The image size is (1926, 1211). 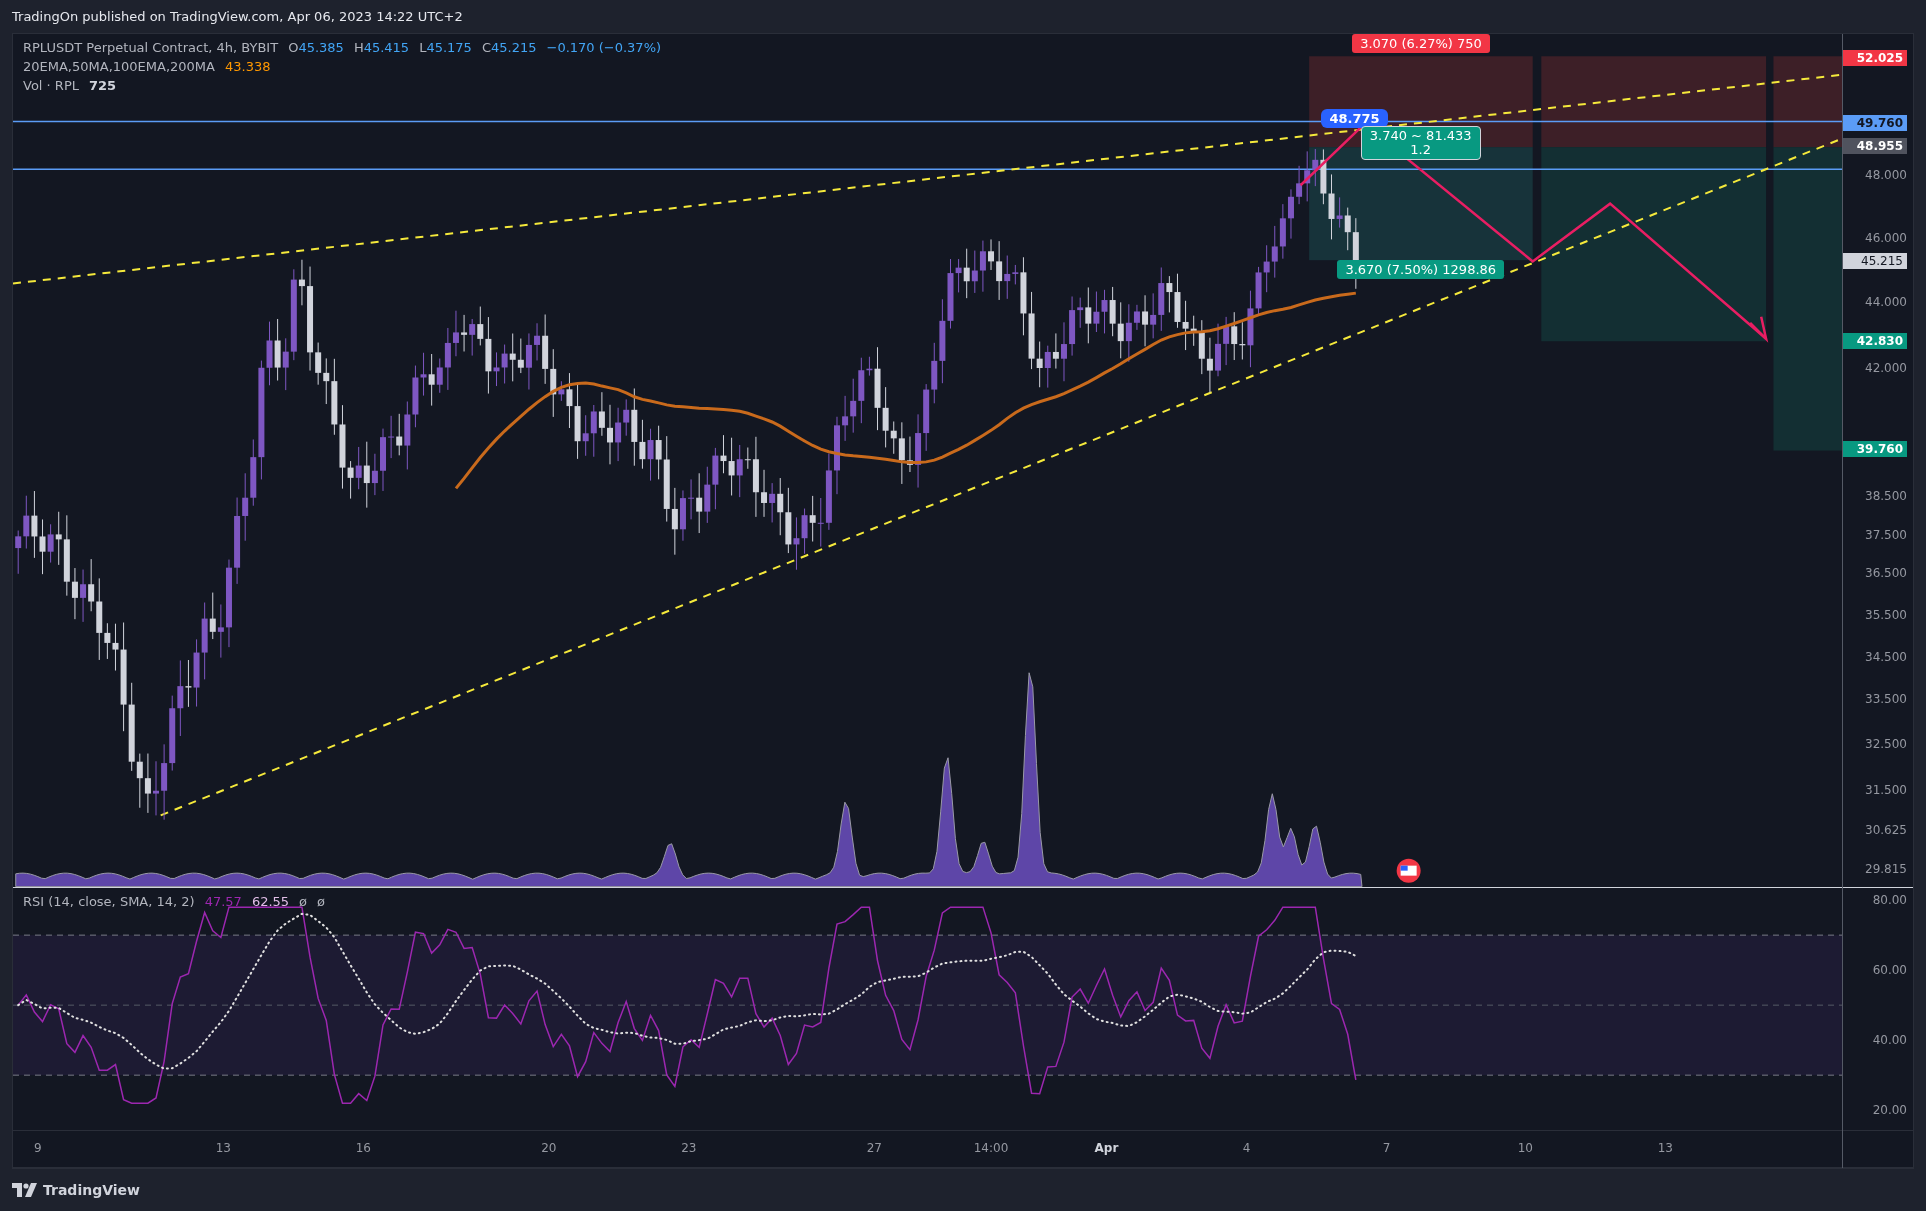 I want to click on price-callout: 48.775, so click(x=1354, y=119).